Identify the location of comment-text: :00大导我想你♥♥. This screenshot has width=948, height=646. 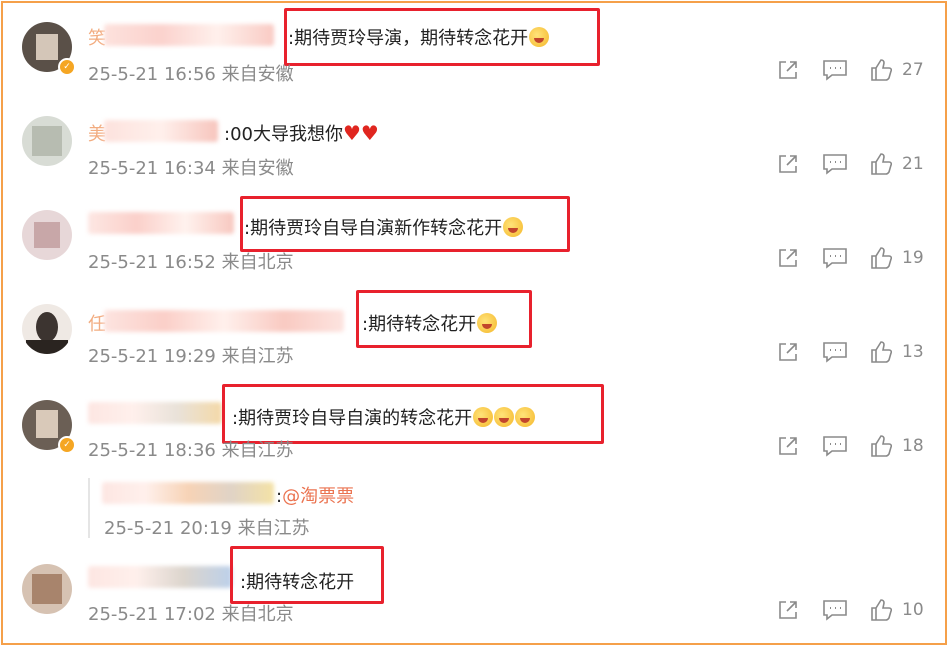
(301, 133).